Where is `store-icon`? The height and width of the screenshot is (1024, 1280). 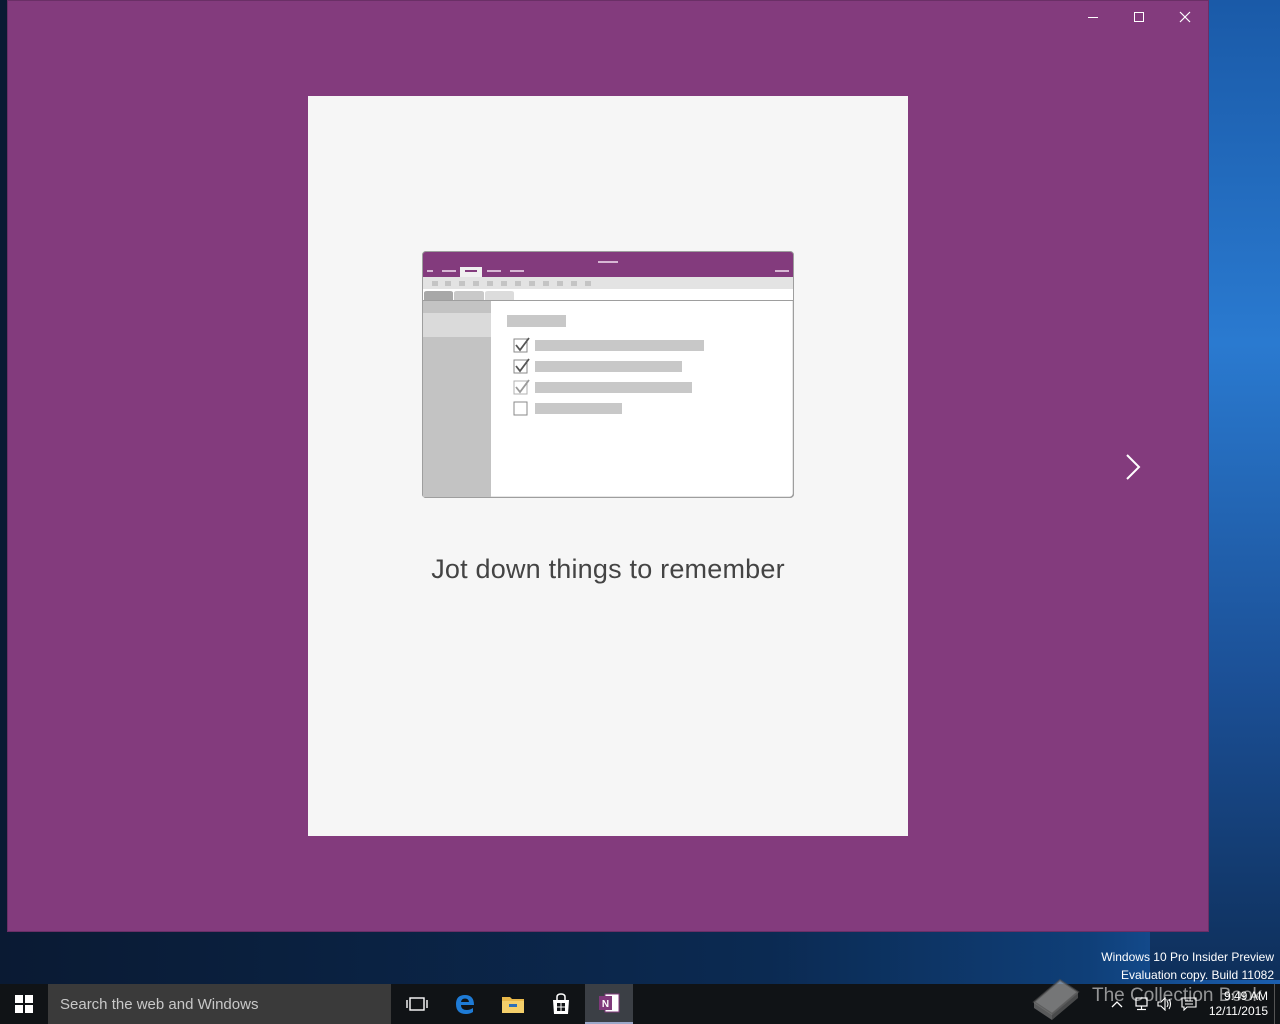
store-icon is located at coordinates (561, 1003).